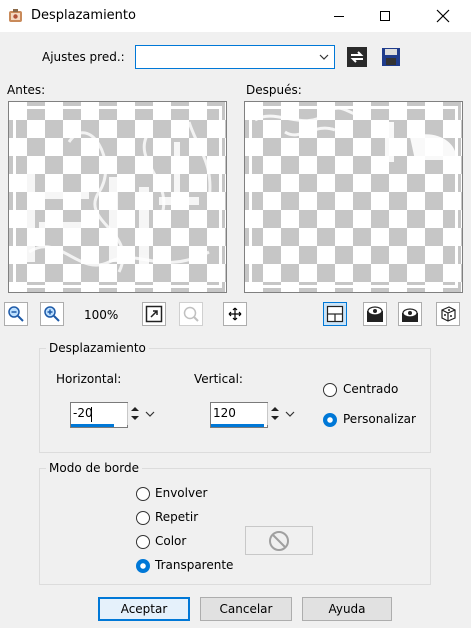 Image resolution: width=471 pixels, height=628 pixels. Describe the element at coordinates (176, 517) in the screenshot. I see `repeat-label: Repetir` at that location.